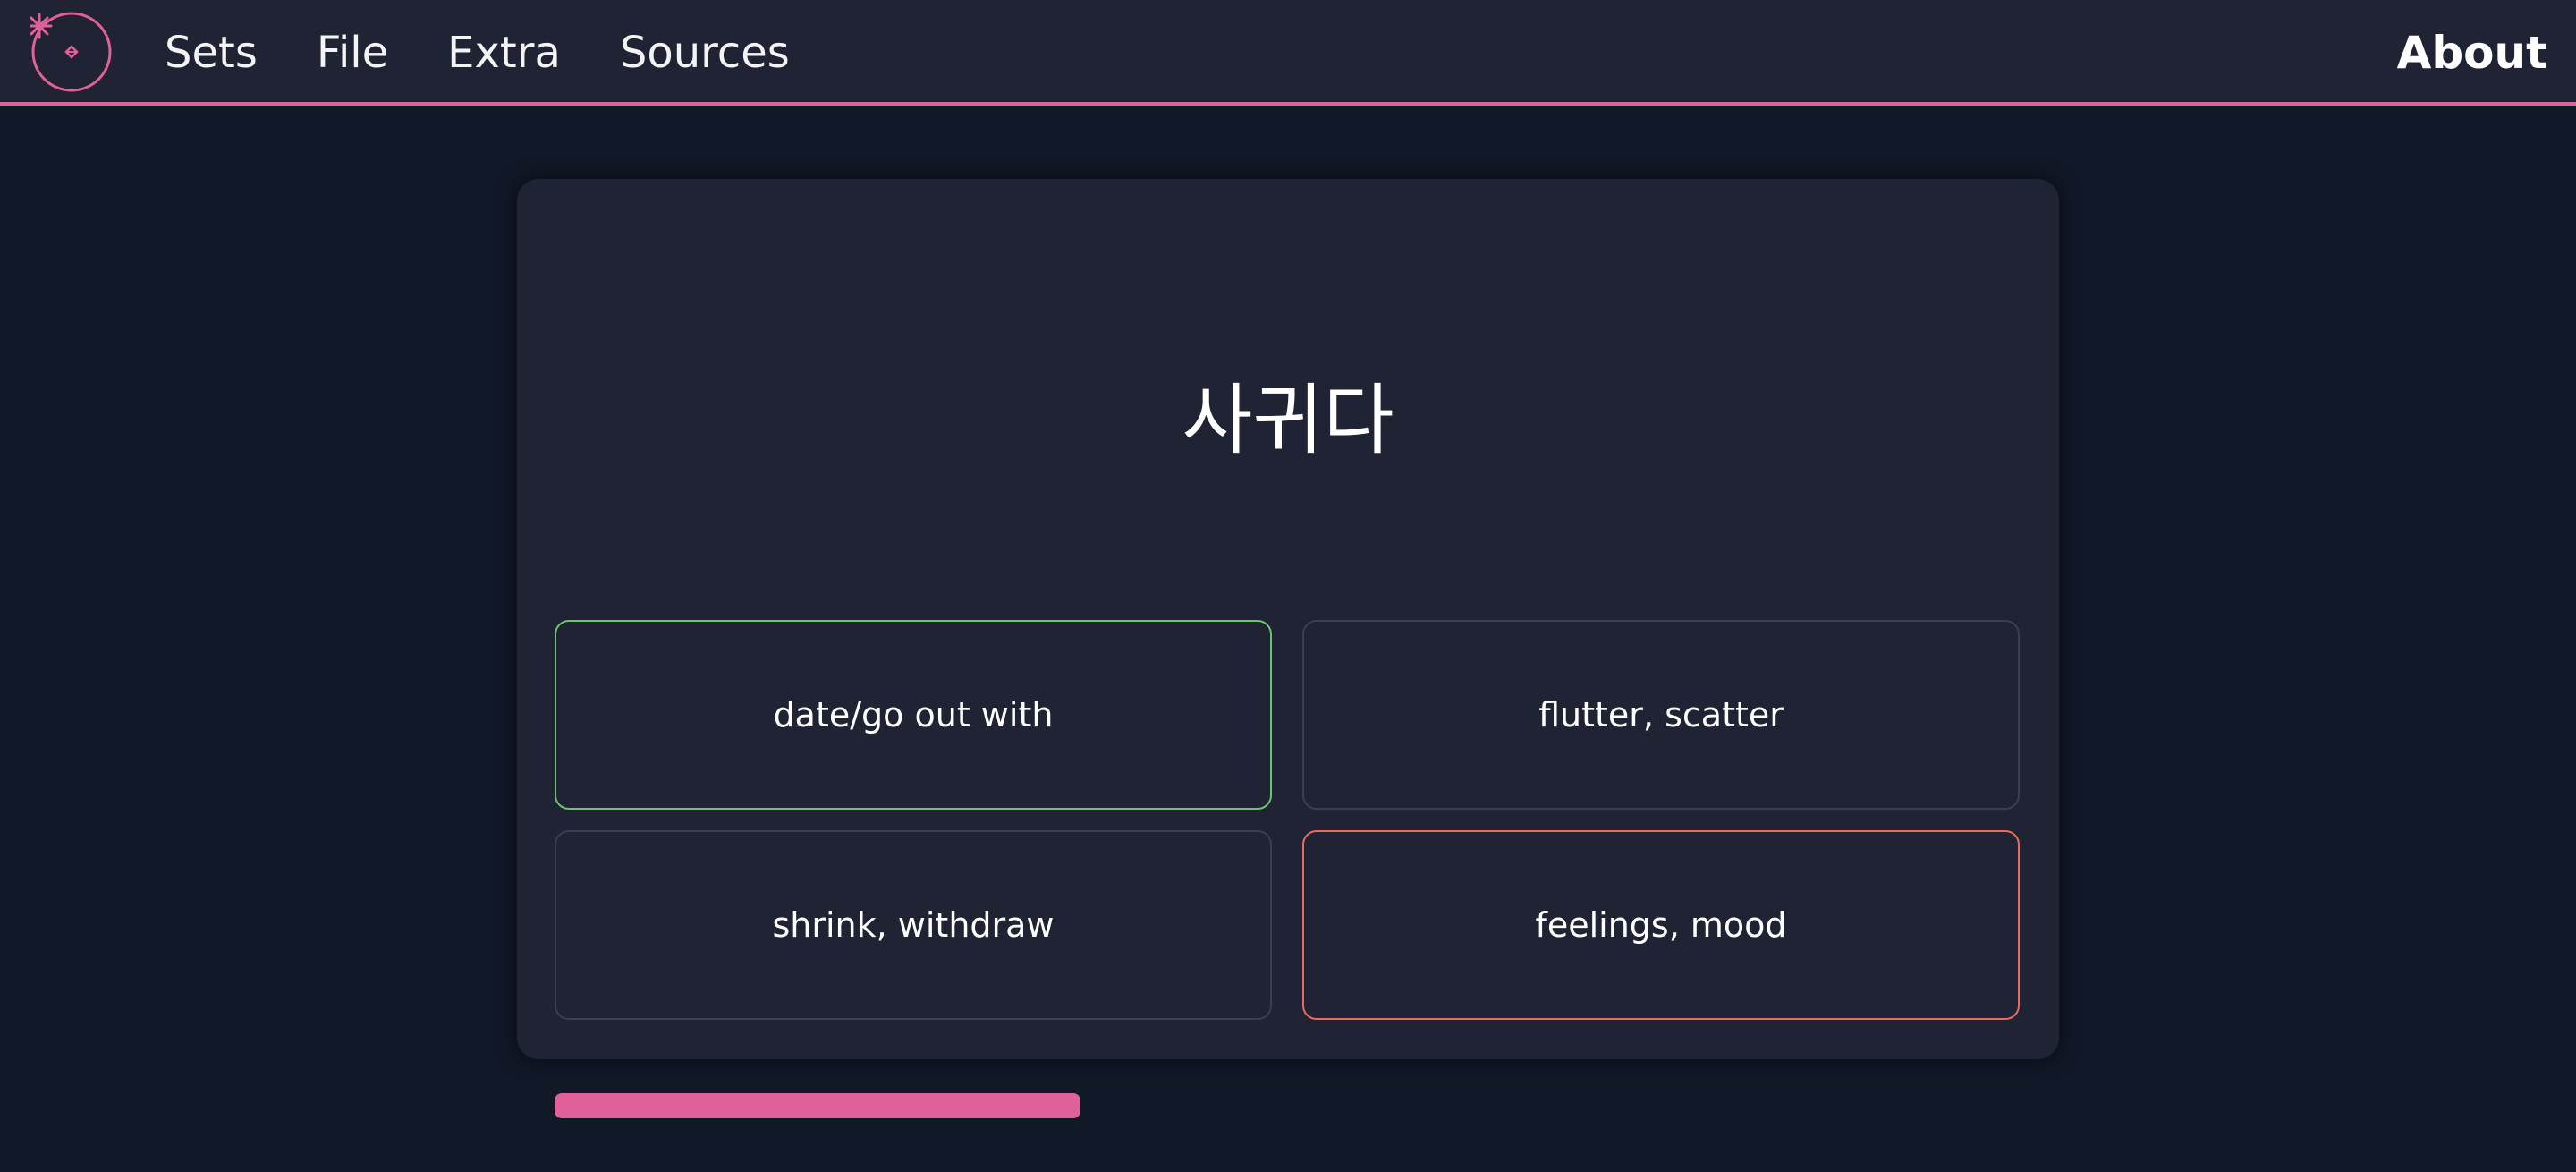 The width and height of the screenshot is (2576, 1172). What do you see at coordinates (913, 925) in the screenshot?
I see `answer-option-3: shrink, withdraw` at bounding box center [913, 925].